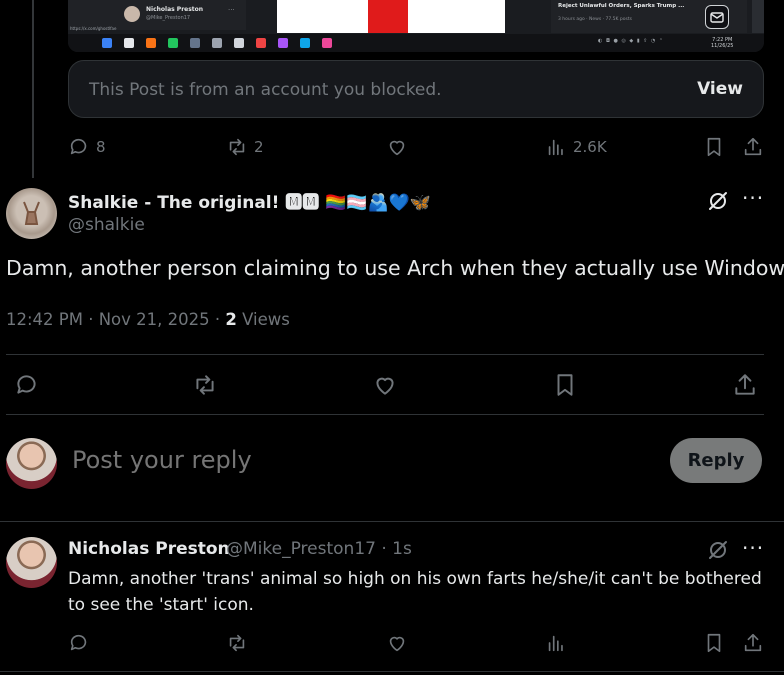 This screenshot has width=784, height=675. I want to click on reply-input, so click(352, 460).